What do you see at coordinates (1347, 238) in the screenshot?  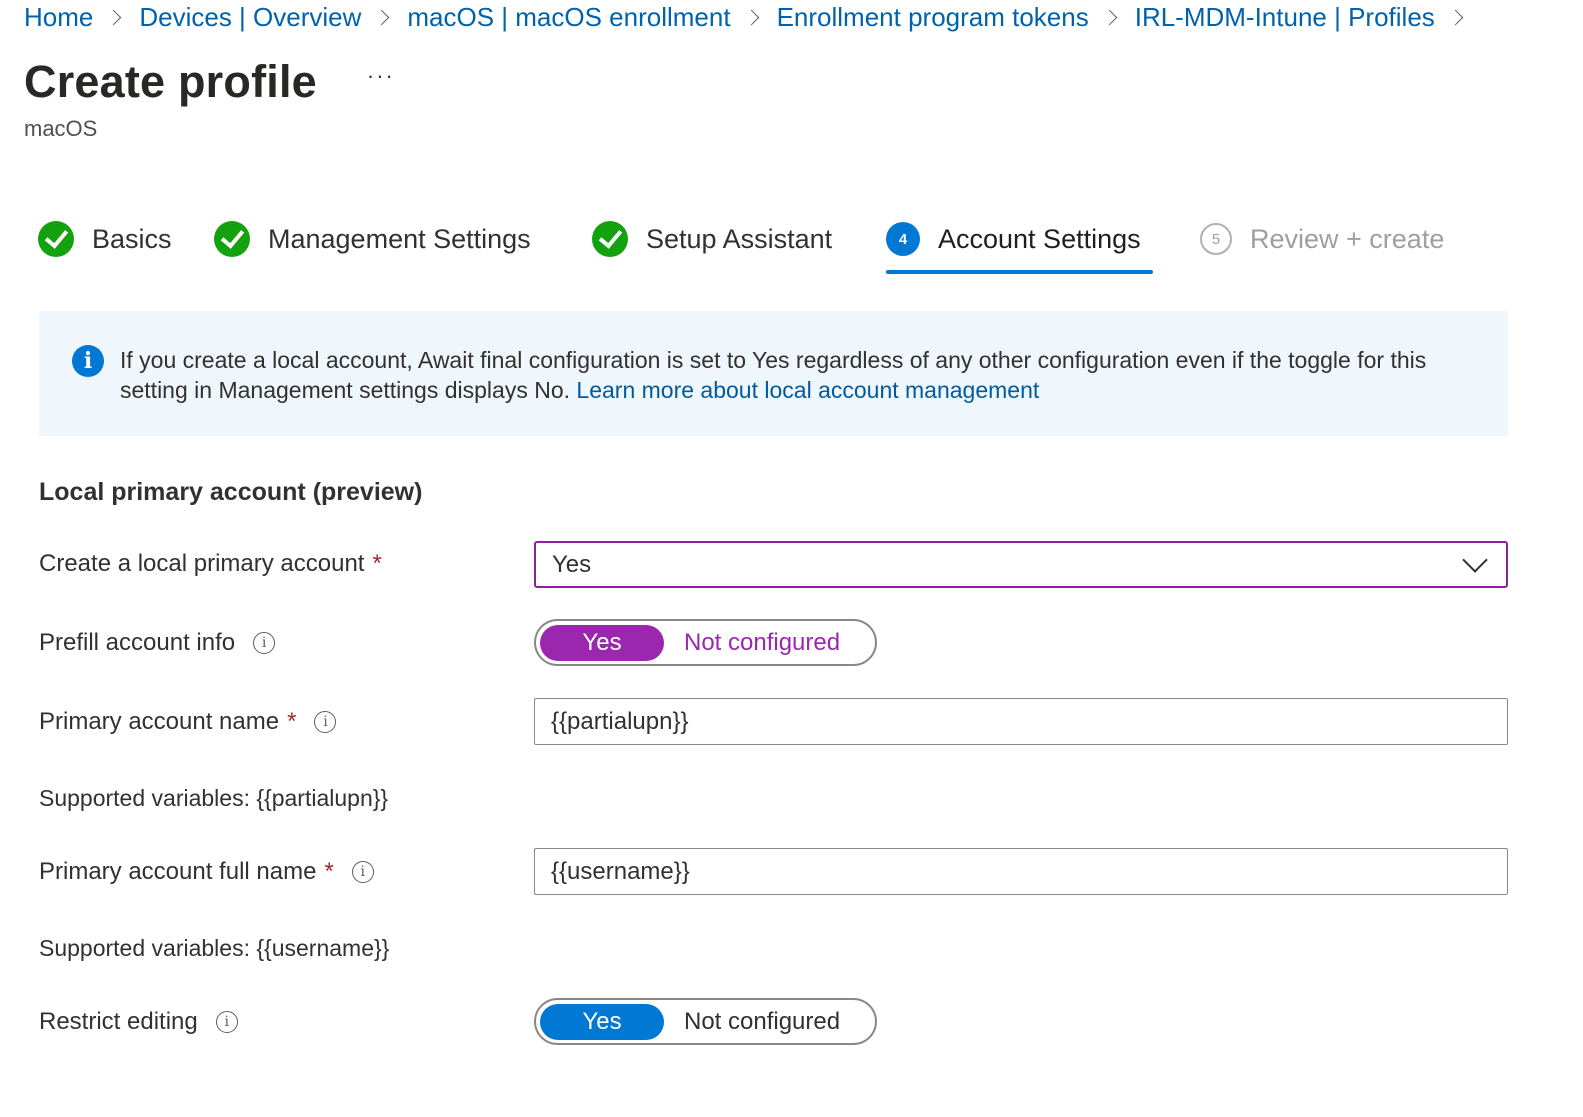 I see `step-label: Review + create` at bounding box center [1347, 238].